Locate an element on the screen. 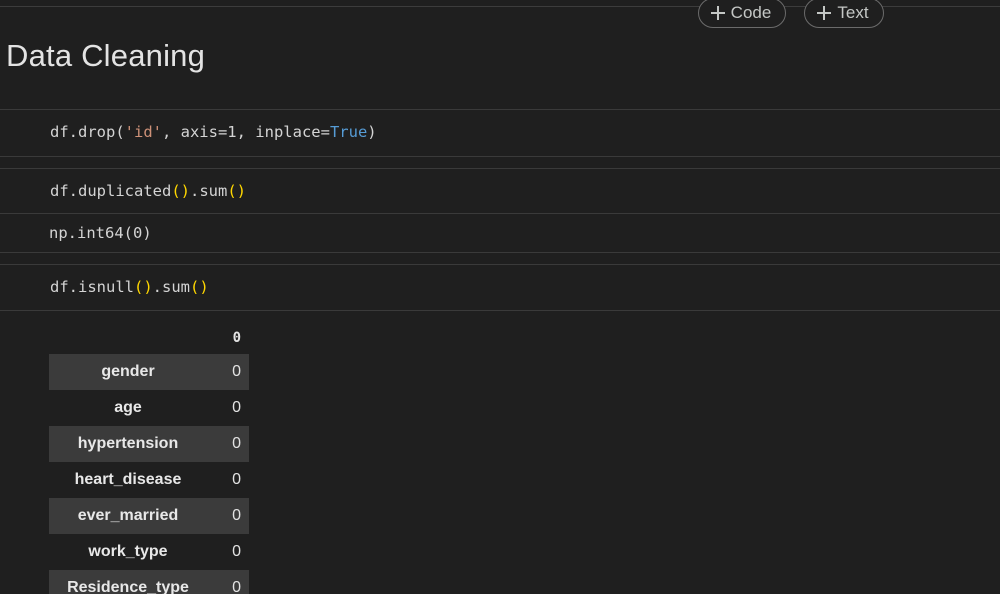  cell-output-text: np.int64(0) is located at coordinates (100, 233).